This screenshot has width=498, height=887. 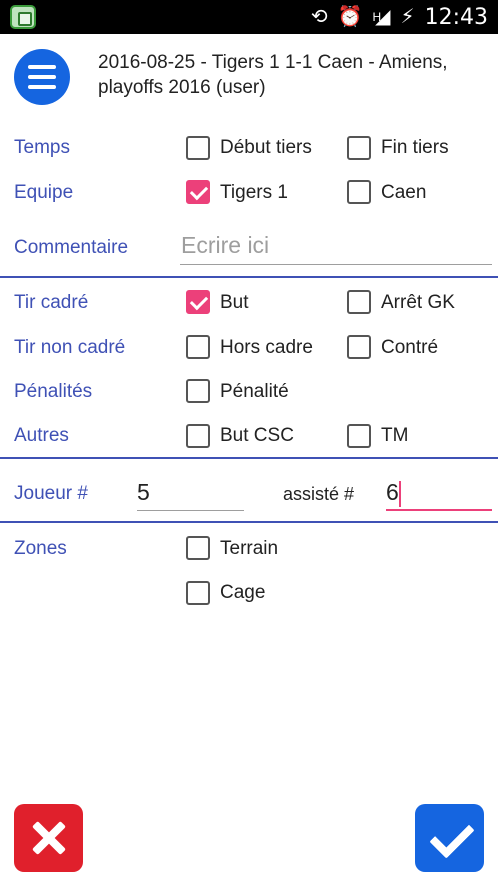 What do you see at coordinates (394, 436) in the screenshot?
I see `tm-label: TM` at bounding box center [394, 436].